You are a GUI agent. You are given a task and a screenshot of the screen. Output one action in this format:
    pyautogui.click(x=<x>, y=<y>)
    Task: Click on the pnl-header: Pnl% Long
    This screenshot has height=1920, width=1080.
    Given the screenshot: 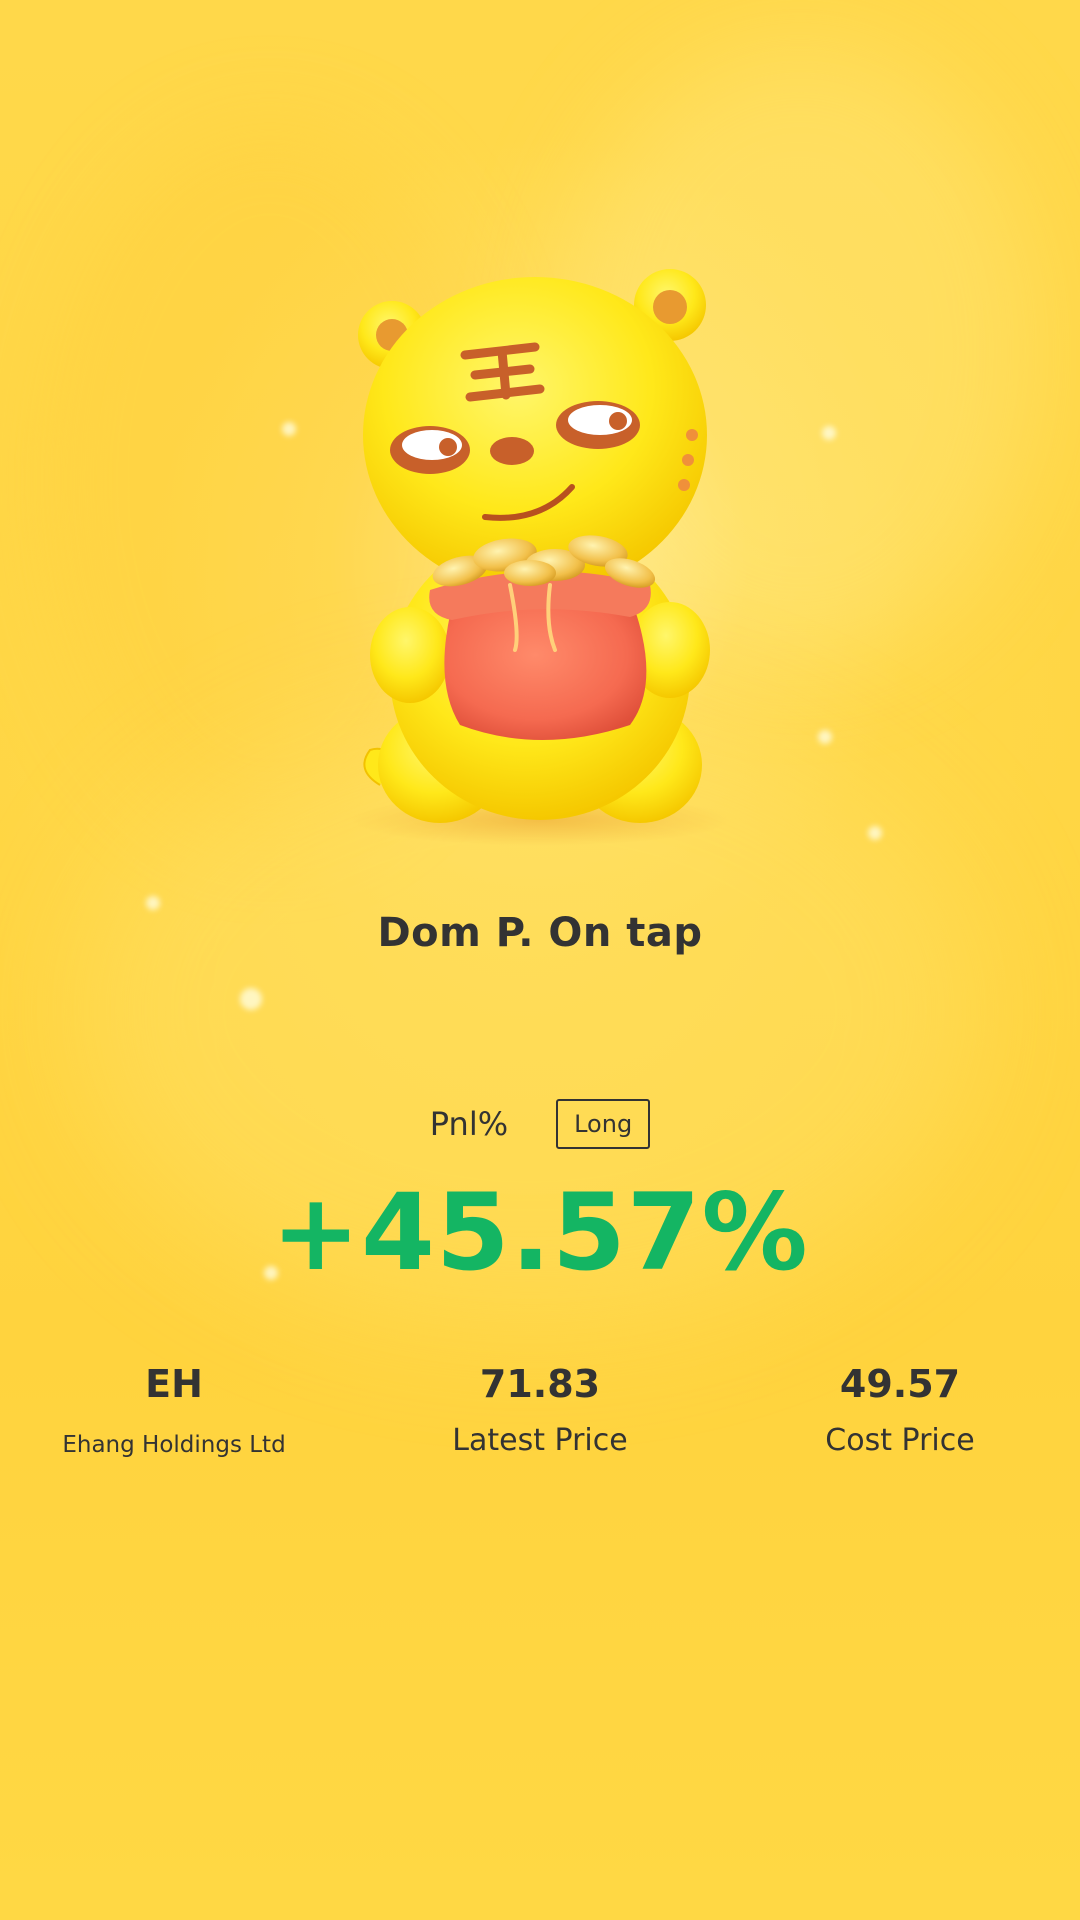 What is the action you would take?
    pyautogui.click(x=540, y=1124)
    